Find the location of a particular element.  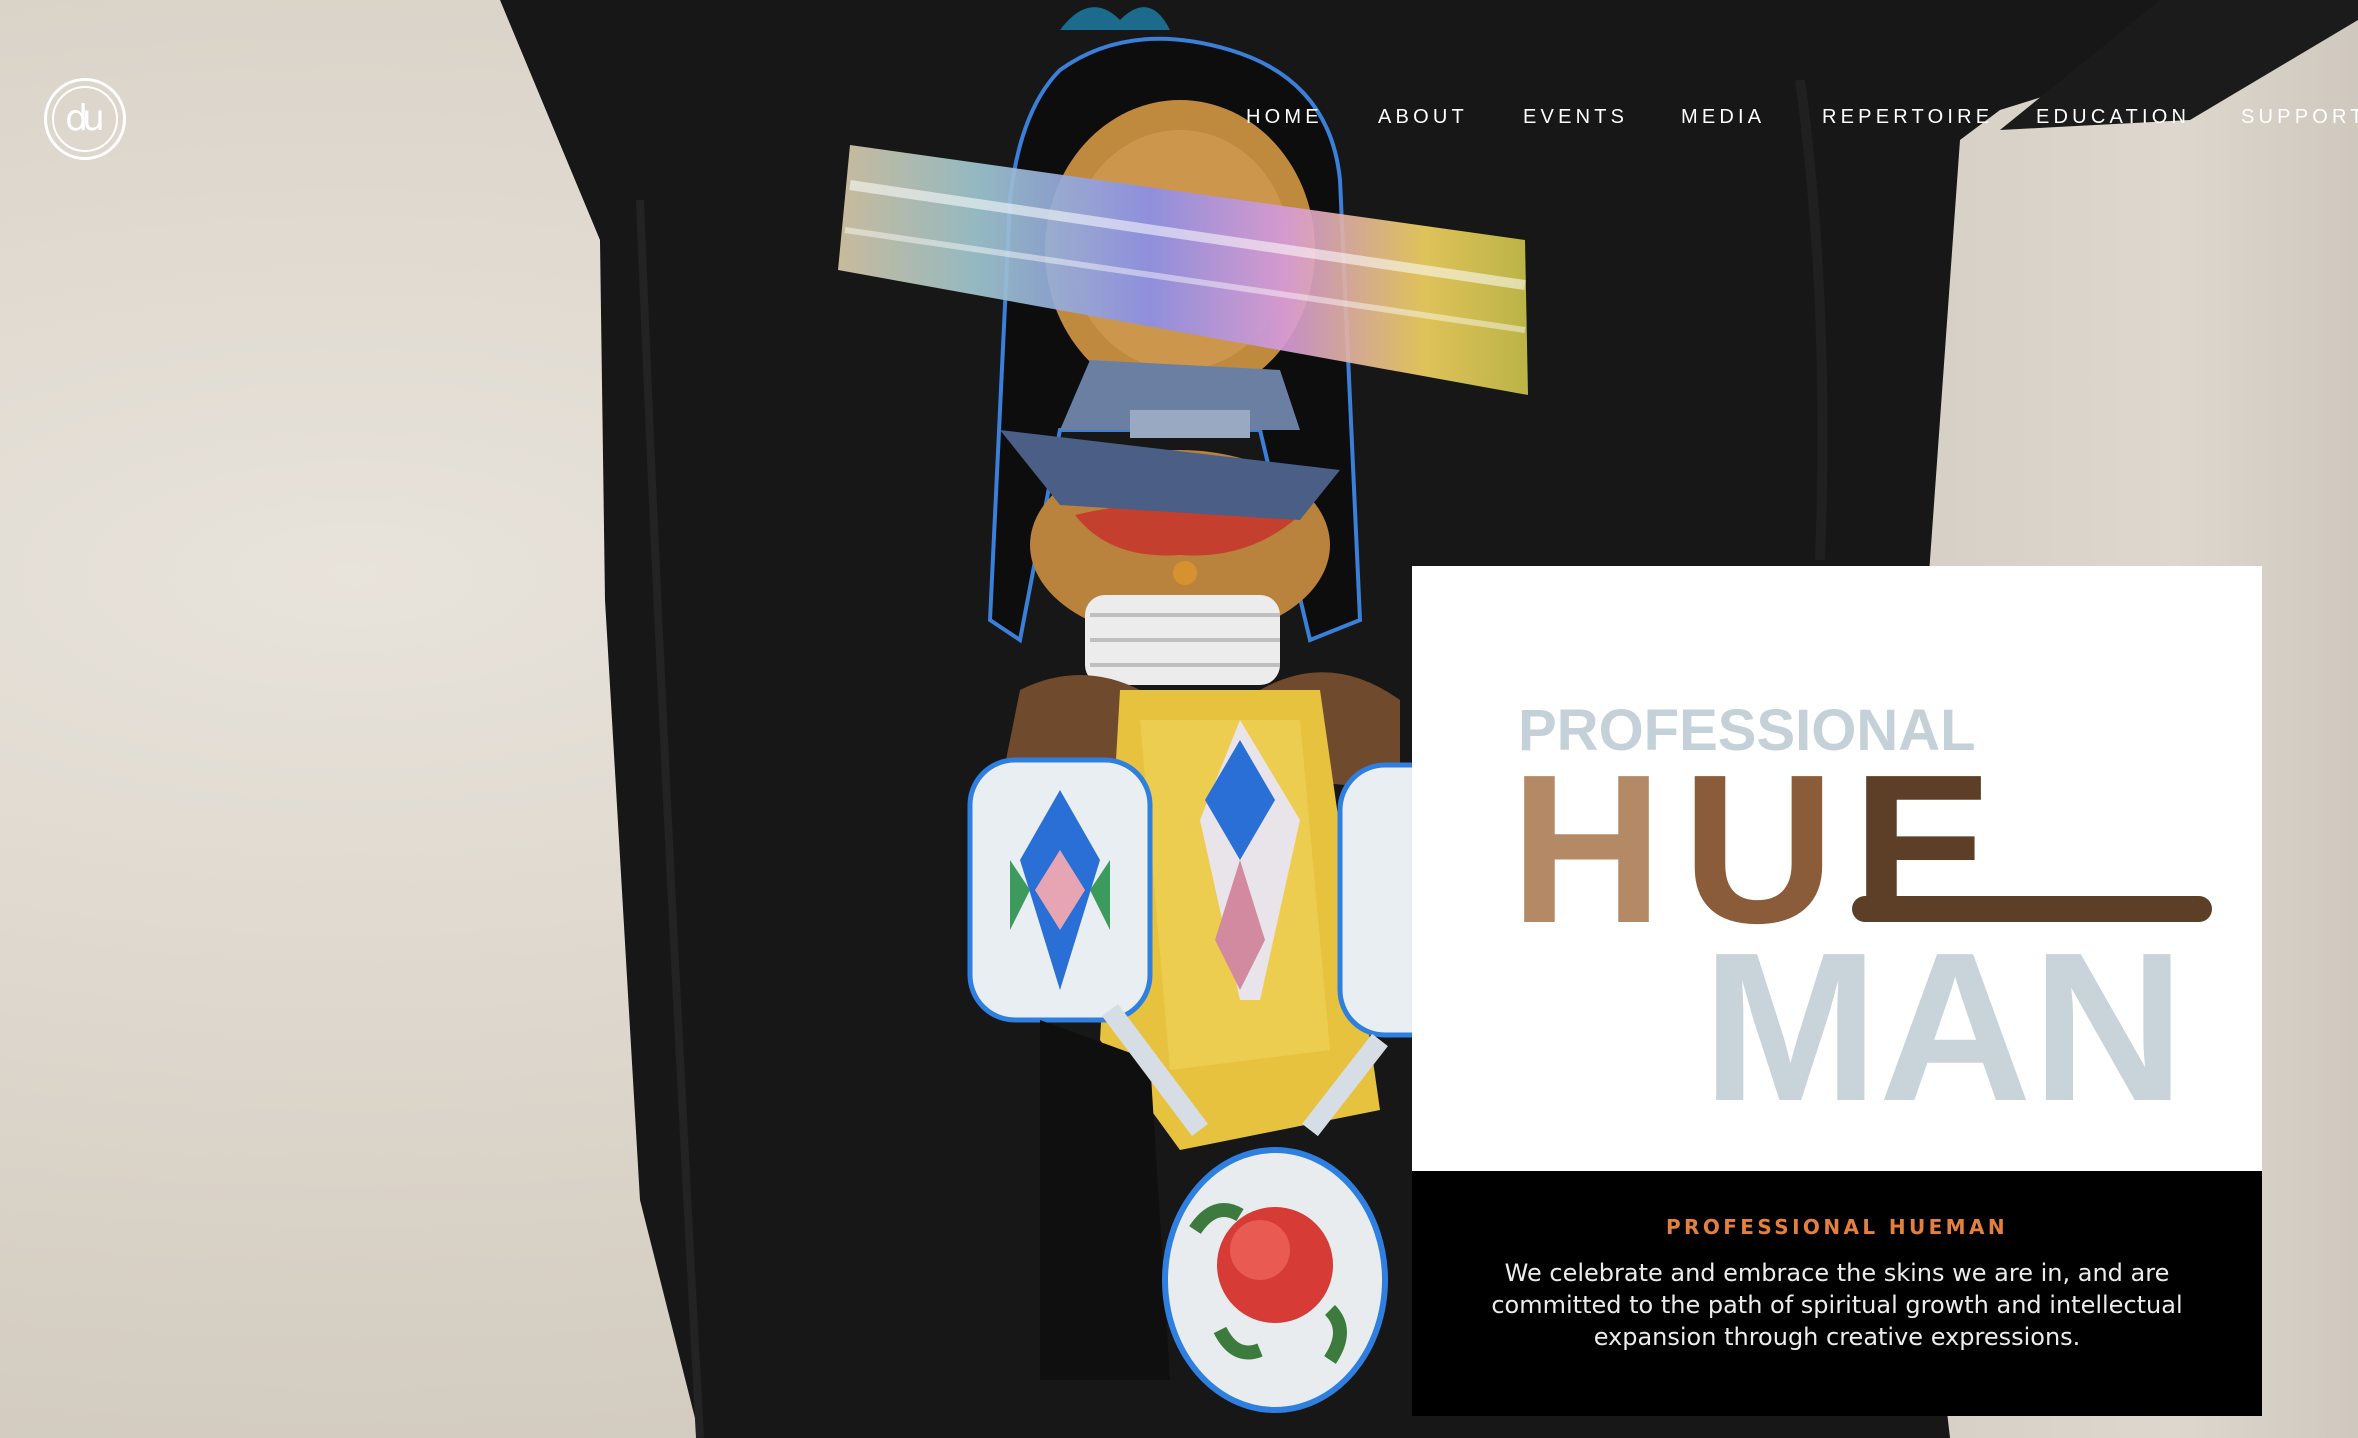

feature-kicker: PROFESSIONAL HUEMAN is located at coordinates (1837, 1227).